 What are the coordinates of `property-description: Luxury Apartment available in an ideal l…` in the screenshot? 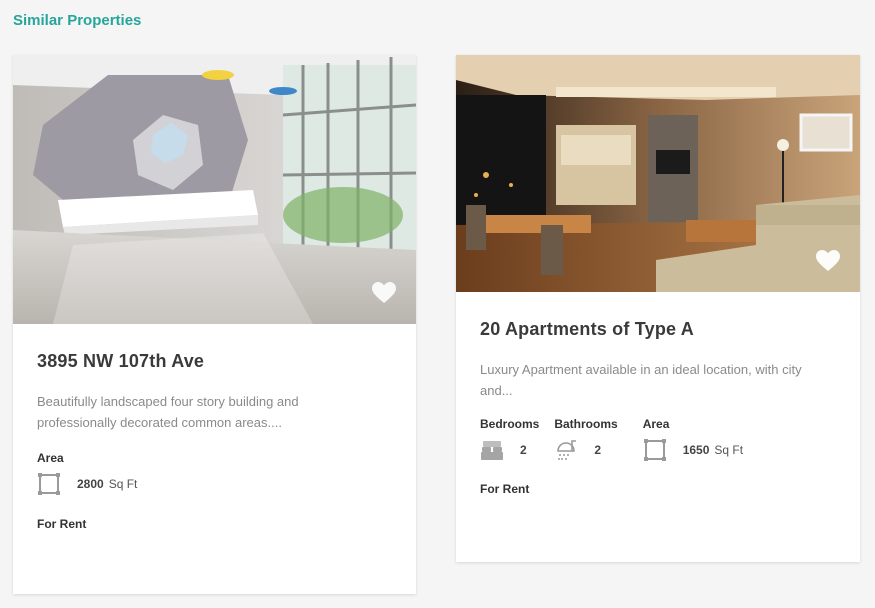 It's located at (641, 380).